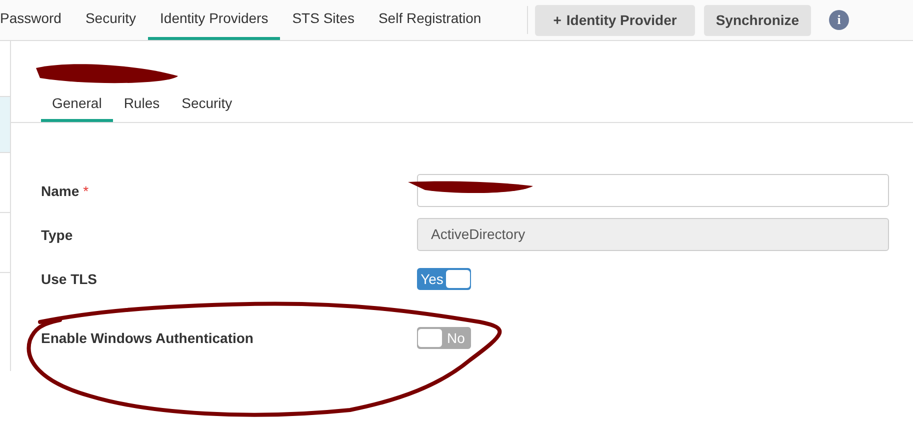 Image resolution: width=913 pixels, height=426 pixels. What do you see at coordinates (653, 190) in the screenshot?
I see `name-field` at bounding box center [653, 190].